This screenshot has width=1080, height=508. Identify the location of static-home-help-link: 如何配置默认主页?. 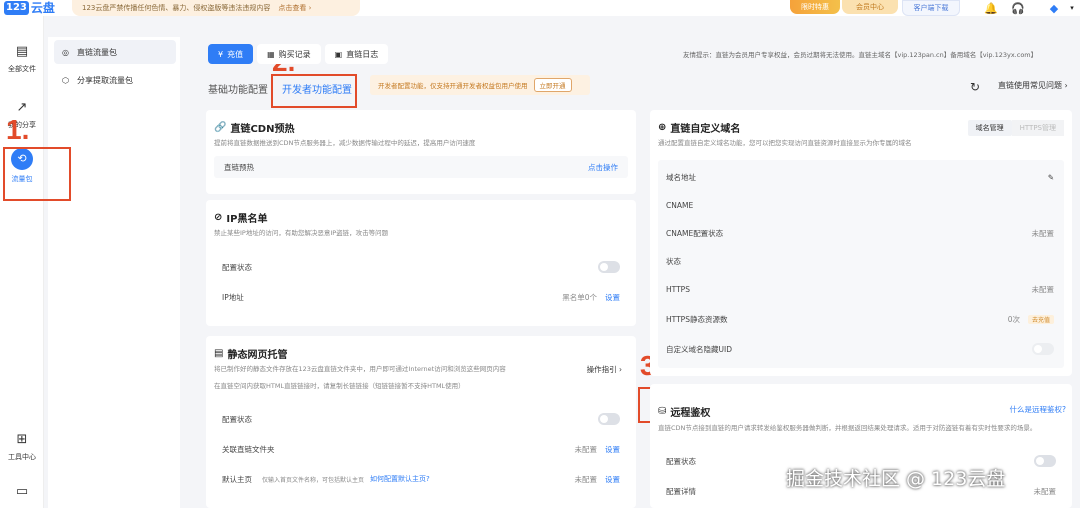
(400, 479).